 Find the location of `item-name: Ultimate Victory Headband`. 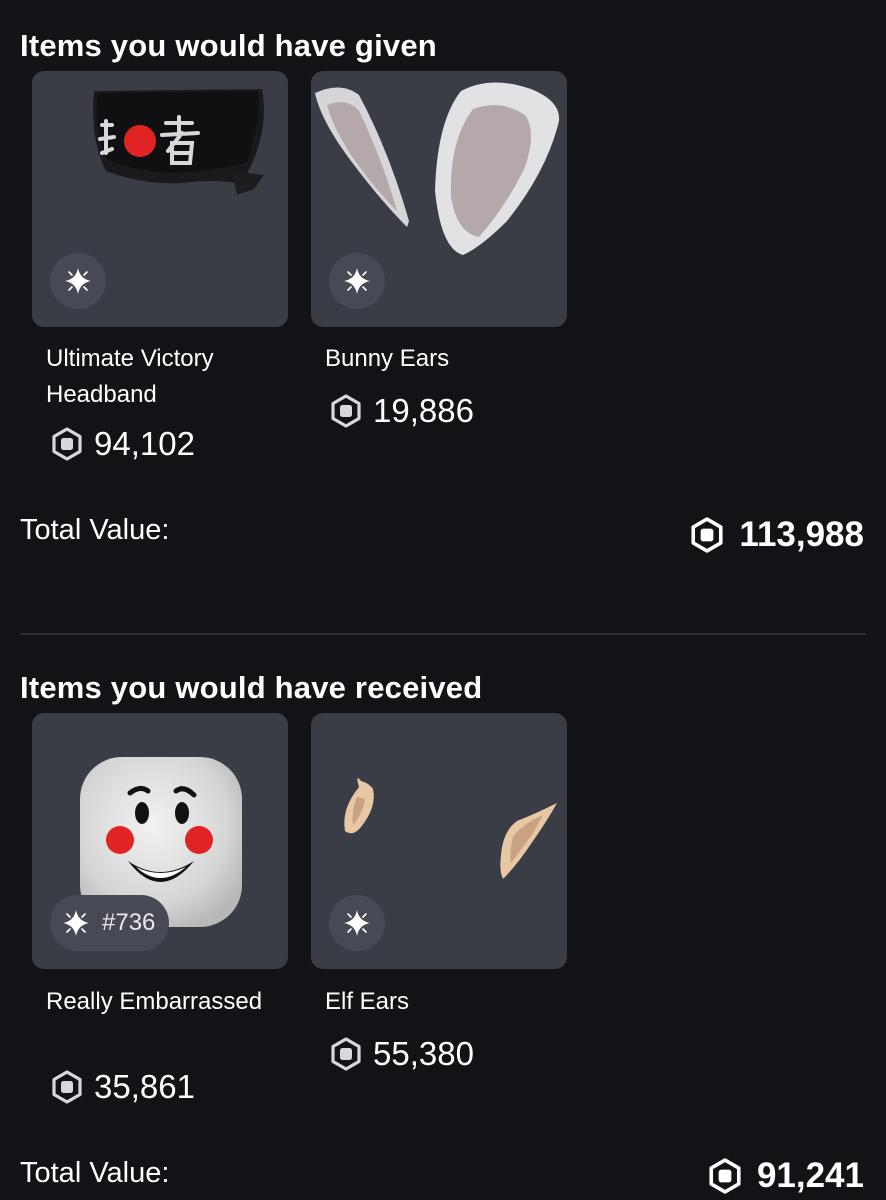

item-name: Ultimate Victory Headband is located at coordinates (166, 377).